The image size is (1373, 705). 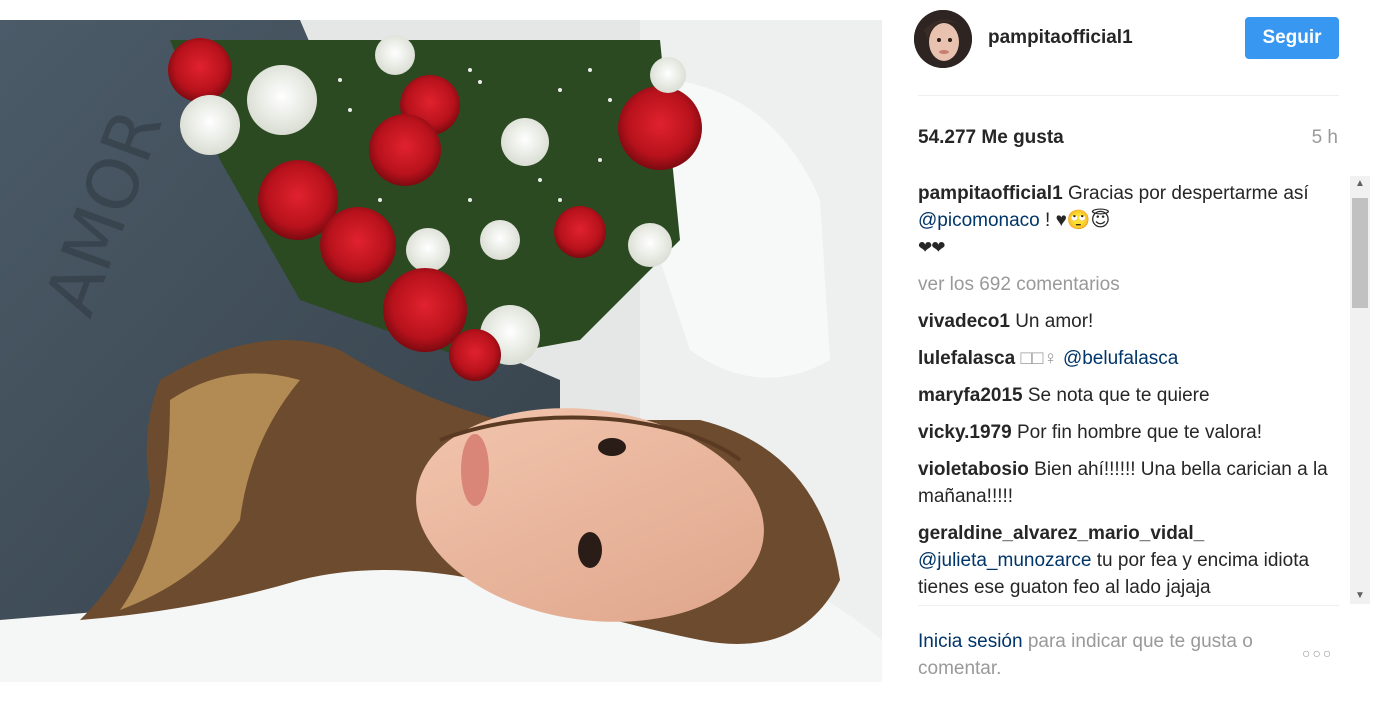 What do you see at coordinates (1360, 184) in the screenshot?
I see `scroll-up-icon: ▲` at bounding box center [1360, 184].